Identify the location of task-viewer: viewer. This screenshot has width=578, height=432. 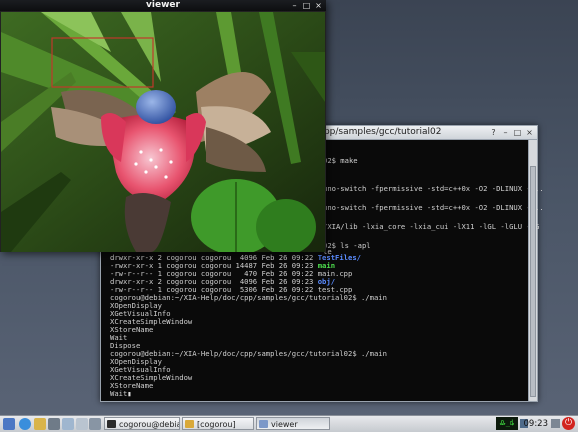
(293, 423).